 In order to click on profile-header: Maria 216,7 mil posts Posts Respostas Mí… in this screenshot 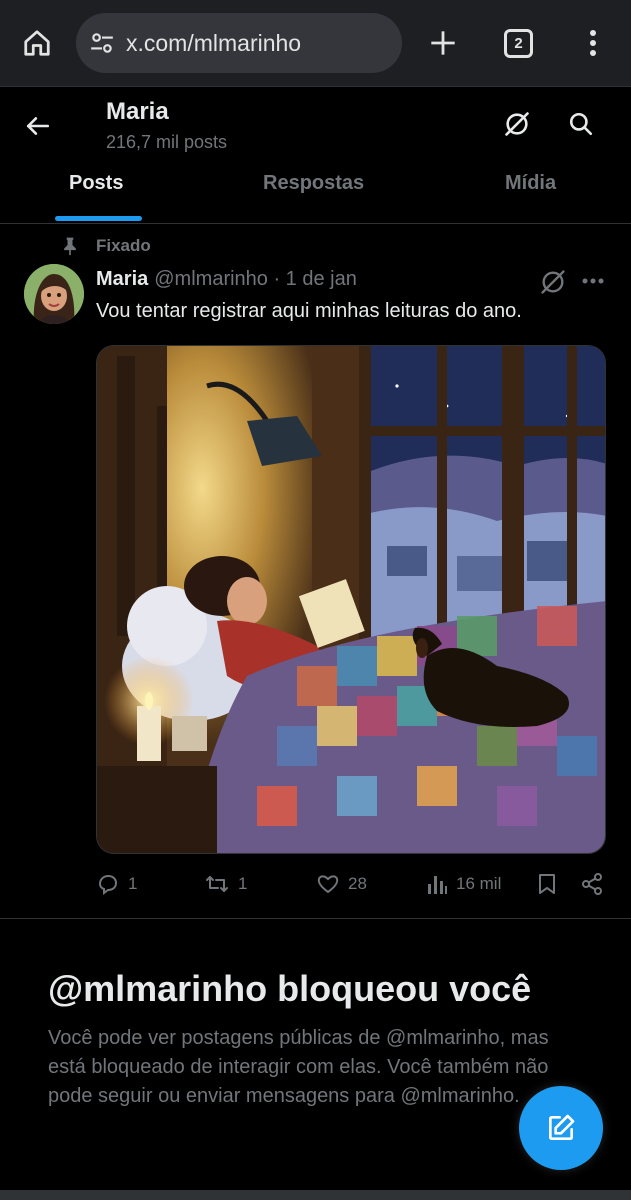, I will do `click(315, 156)`.